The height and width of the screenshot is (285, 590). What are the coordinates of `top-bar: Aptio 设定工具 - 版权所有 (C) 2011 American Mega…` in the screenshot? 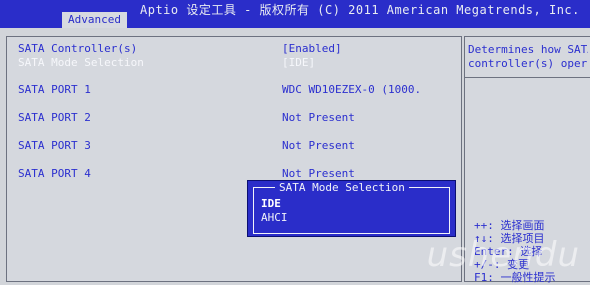 It's located at (295, 14).